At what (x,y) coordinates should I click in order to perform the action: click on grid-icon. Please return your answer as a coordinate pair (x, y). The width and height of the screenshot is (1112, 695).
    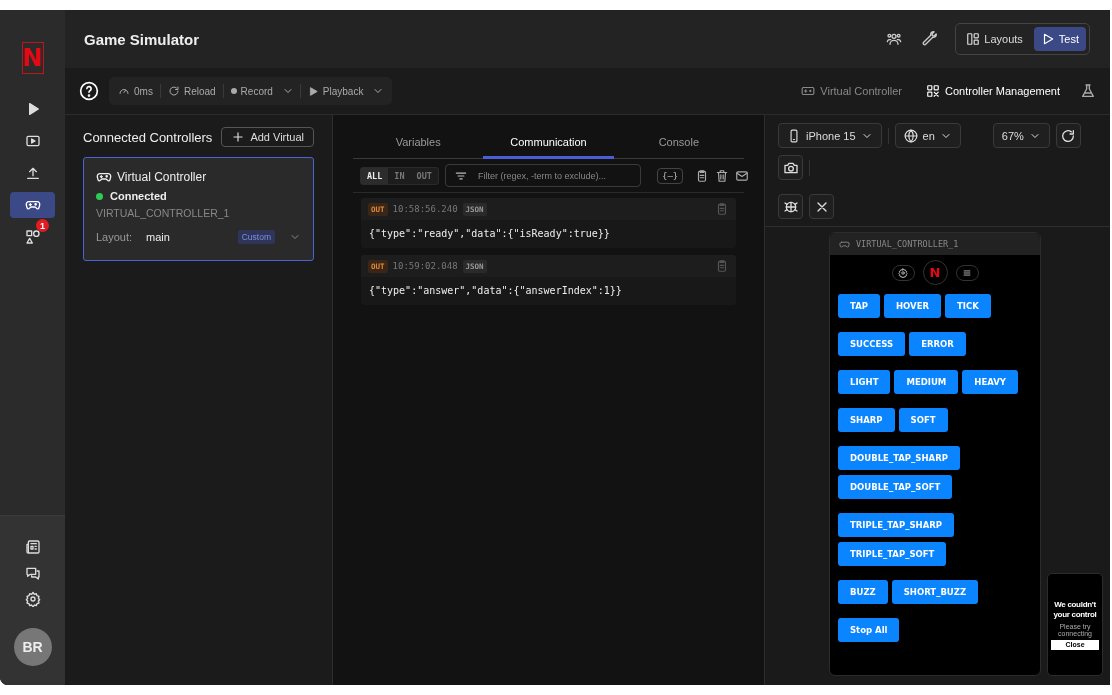
    Looking at the image, I should click on (933, 91).